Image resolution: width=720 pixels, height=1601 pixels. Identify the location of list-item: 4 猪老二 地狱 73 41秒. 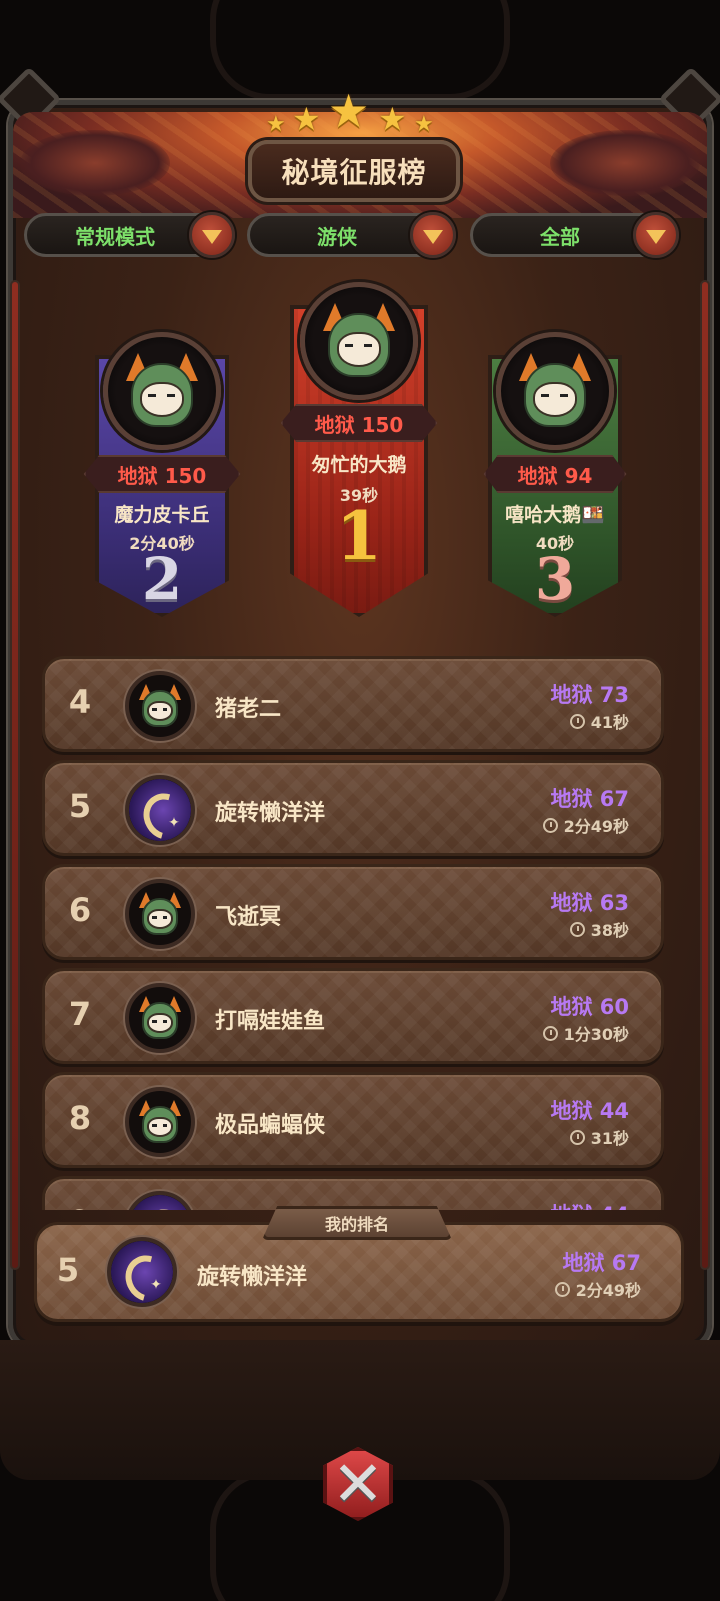
(353, 704).